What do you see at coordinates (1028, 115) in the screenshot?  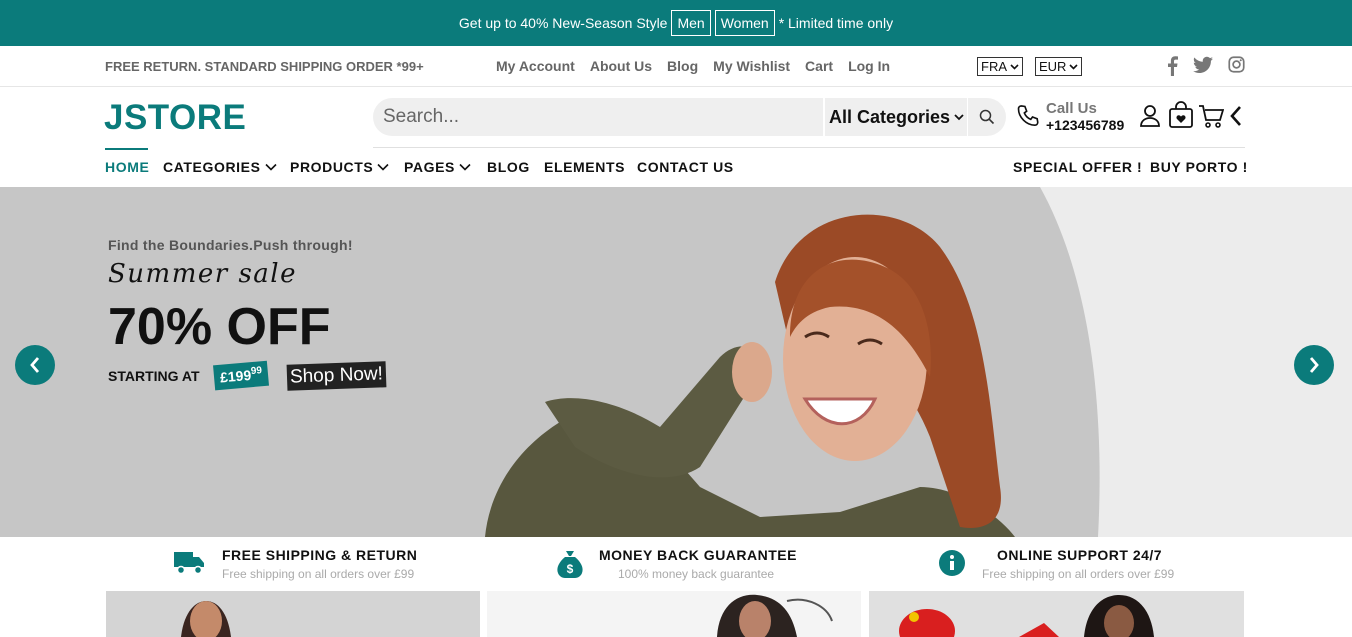 I see `phone-icon` at bounding box center [1028, 115].